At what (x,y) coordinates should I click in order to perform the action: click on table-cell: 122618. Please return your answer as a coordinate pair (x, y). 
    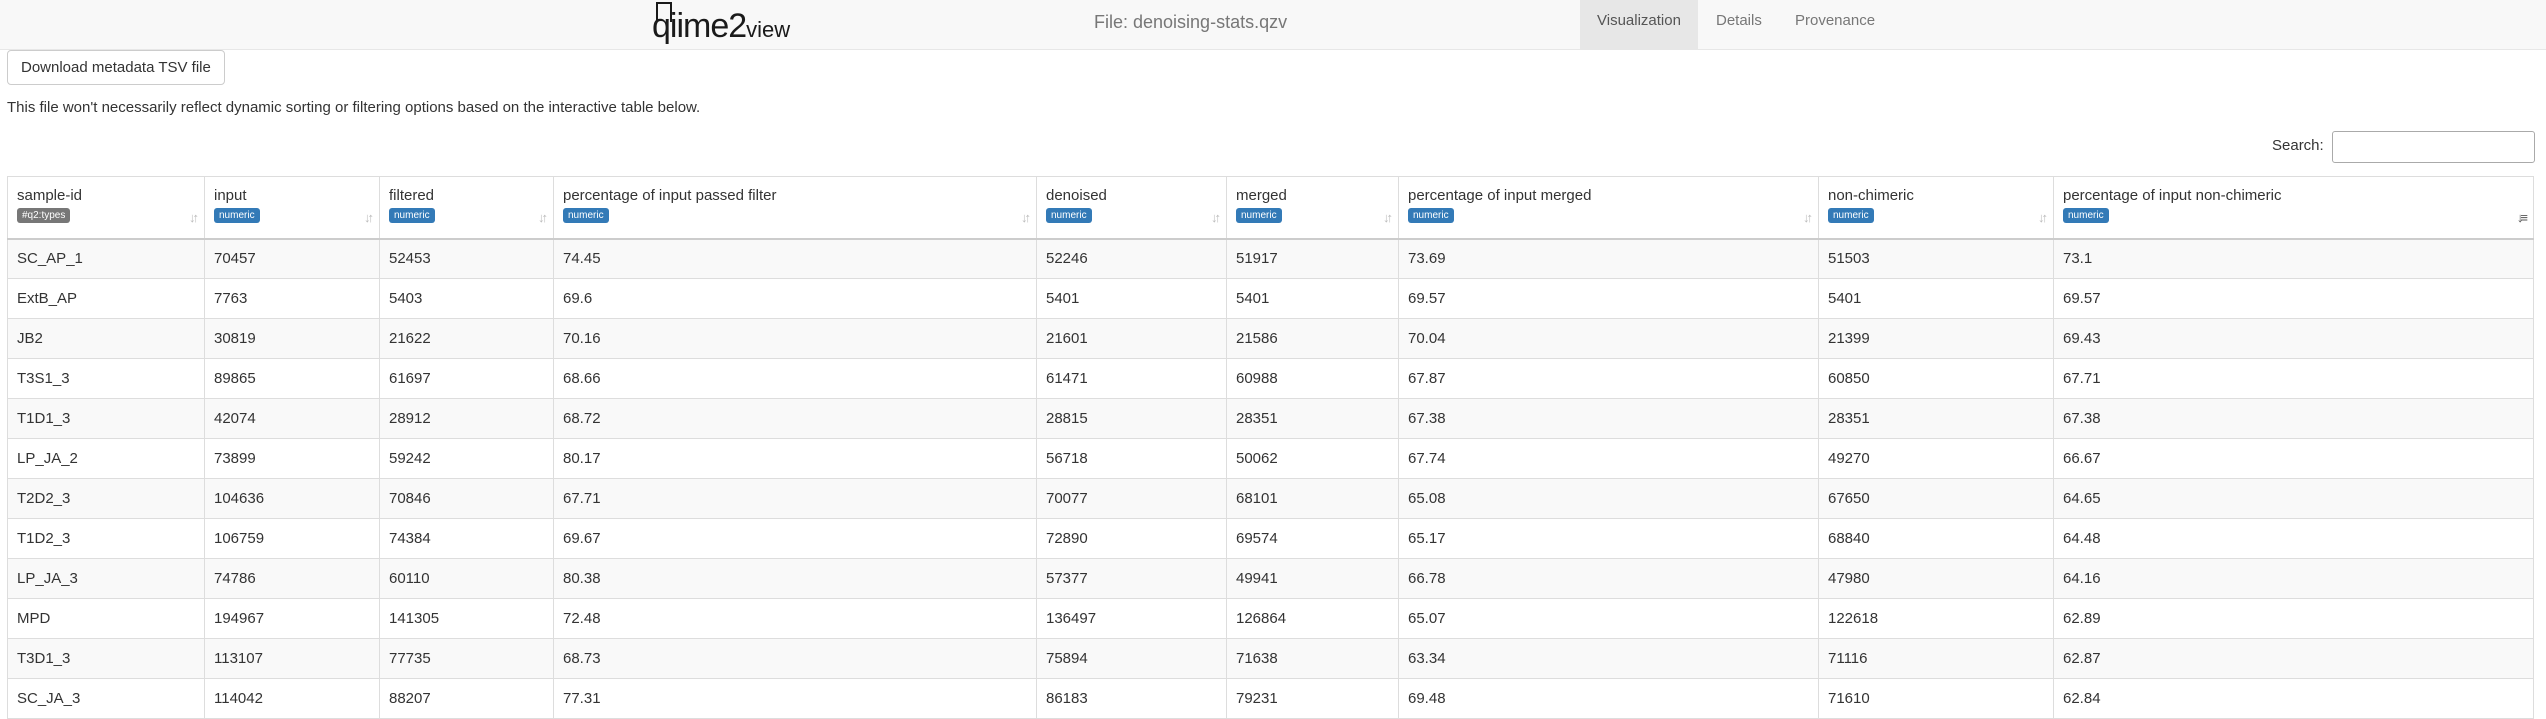
    Looking at the image, I should click on (1936, 618).